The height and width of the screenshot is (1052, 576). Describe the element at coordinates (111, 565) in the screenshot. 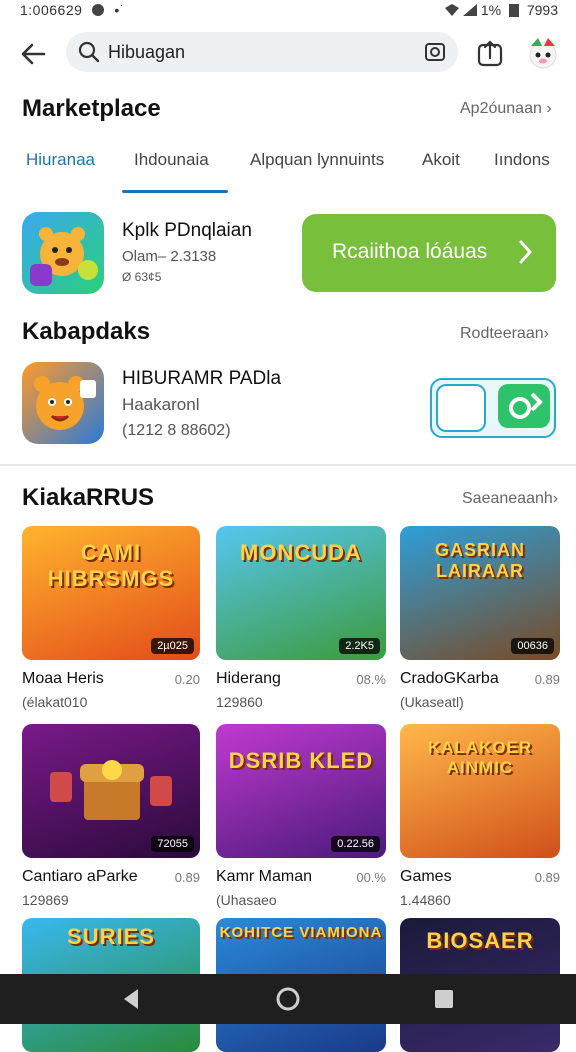

I see `thumb-title: CAMI HIBRSMGS` at that location.